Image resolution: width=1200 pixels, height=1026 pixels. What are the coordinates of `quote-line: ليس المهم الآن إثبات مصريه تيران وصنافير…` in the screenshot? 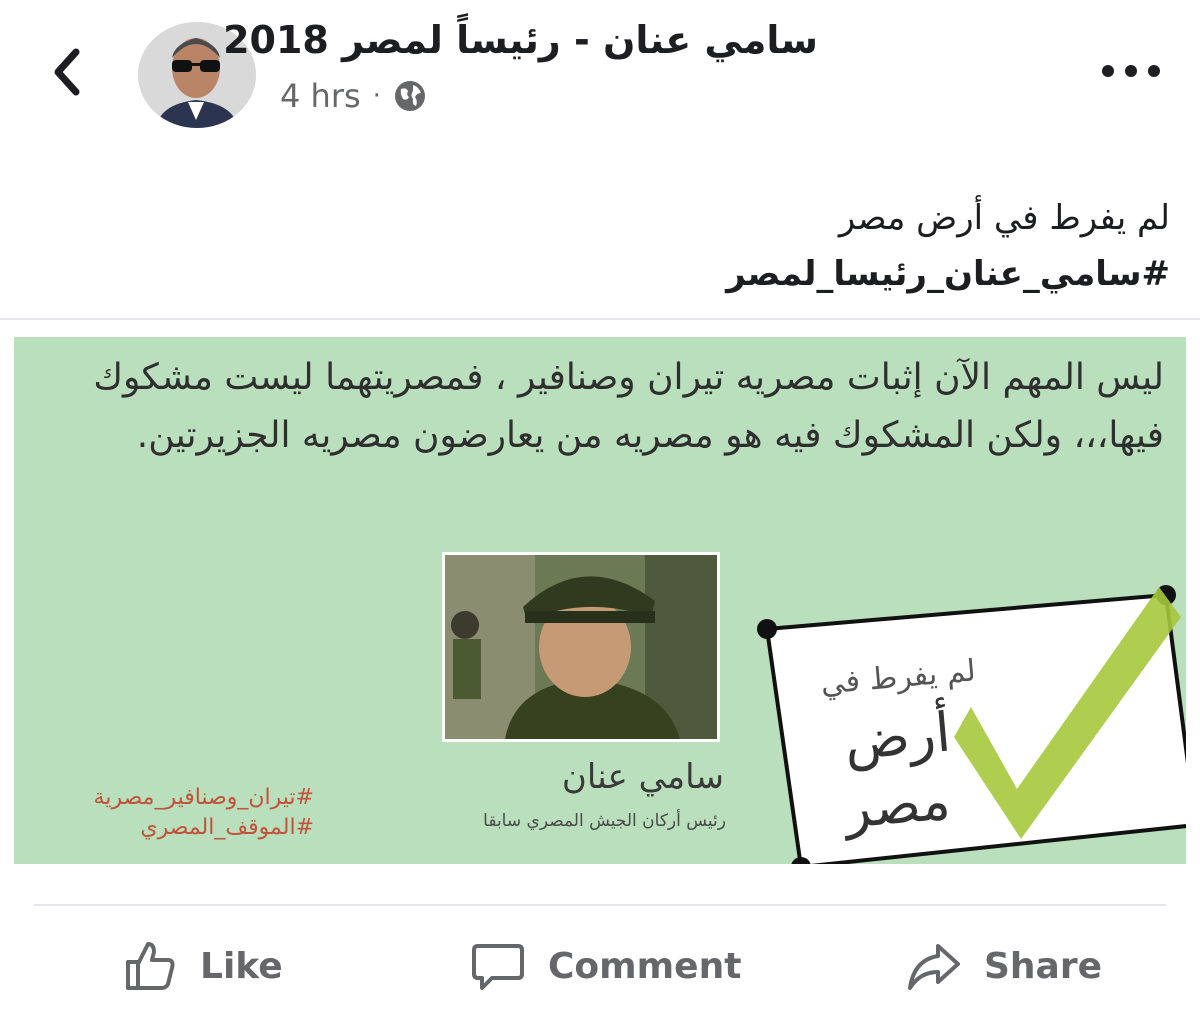 It's located at (628, 377).